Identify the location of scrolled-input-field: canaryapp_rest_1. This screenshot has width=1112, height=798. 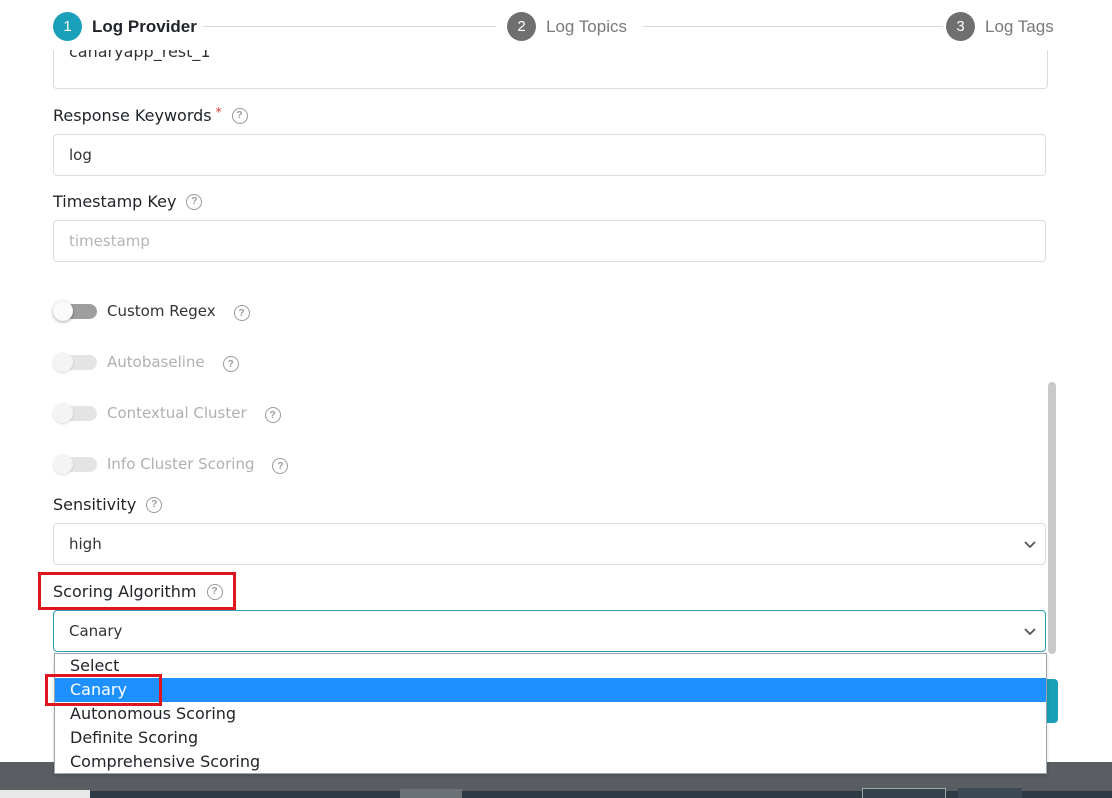
(550, 69).